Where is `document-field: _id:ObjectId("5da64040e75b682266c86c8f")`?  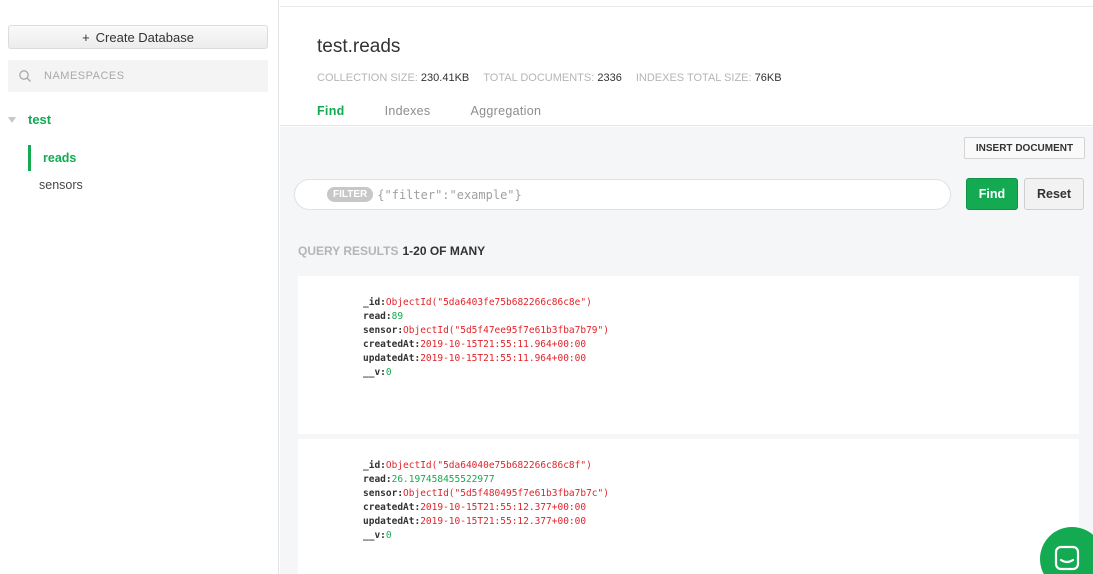 document-field: _id:ObjectId("5da64040e75b682266c86c8f") is located at coordinates (486, 466).